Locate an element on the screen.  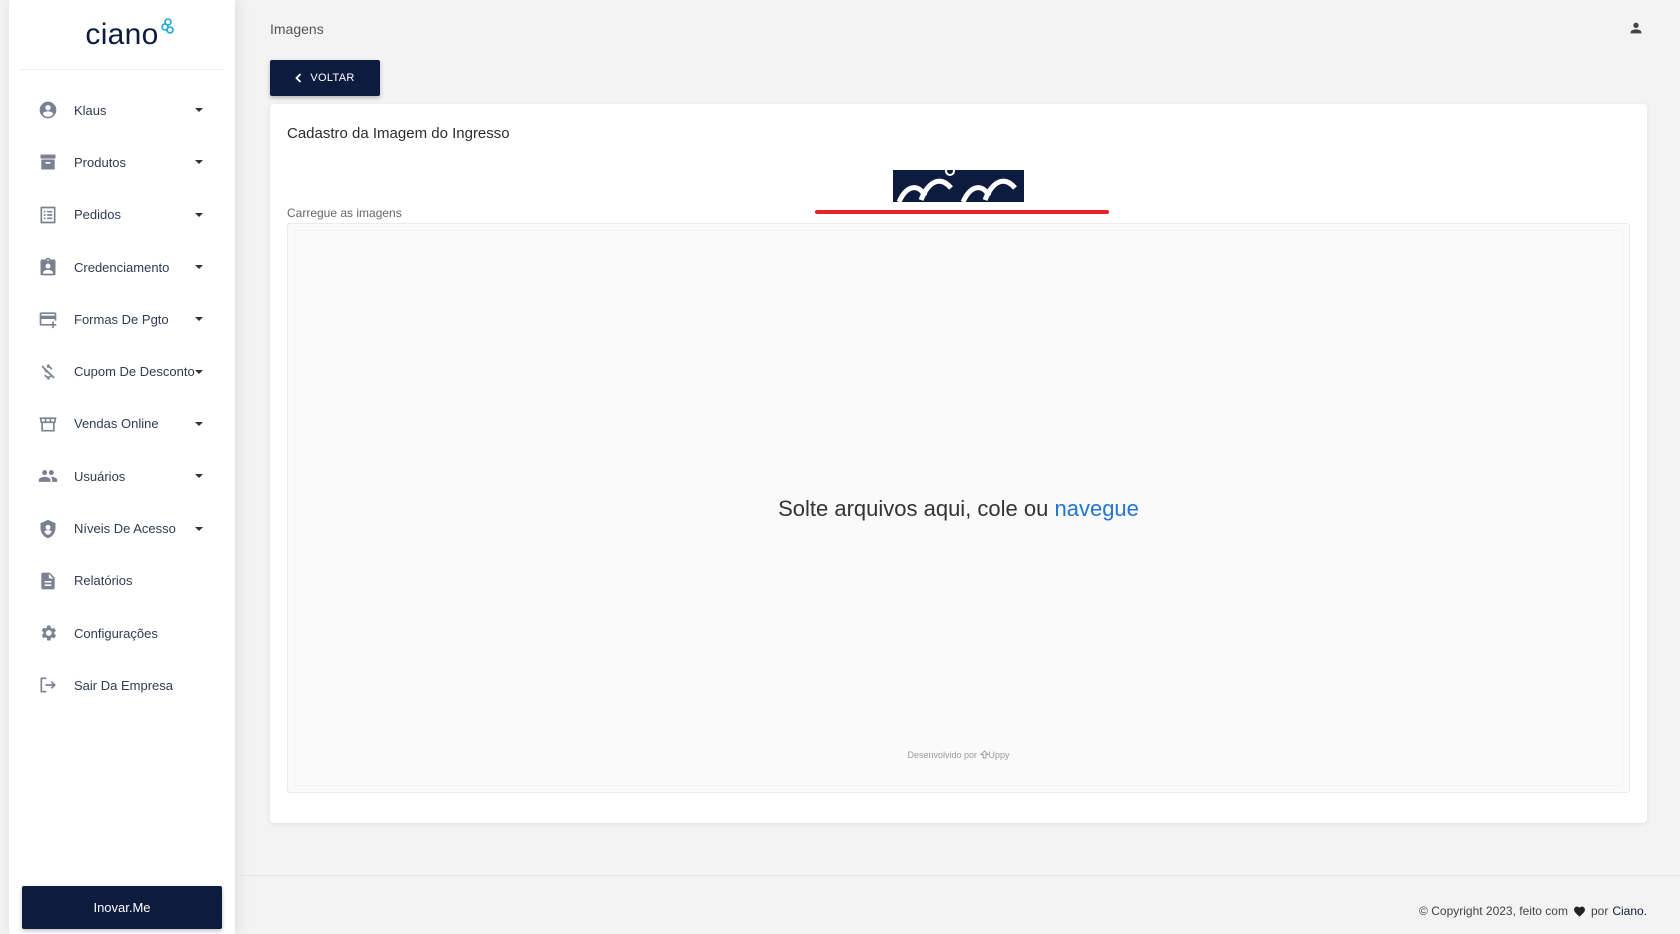
sidebar-item-configuracoes: Configurações is located at coordinates (122, 633).